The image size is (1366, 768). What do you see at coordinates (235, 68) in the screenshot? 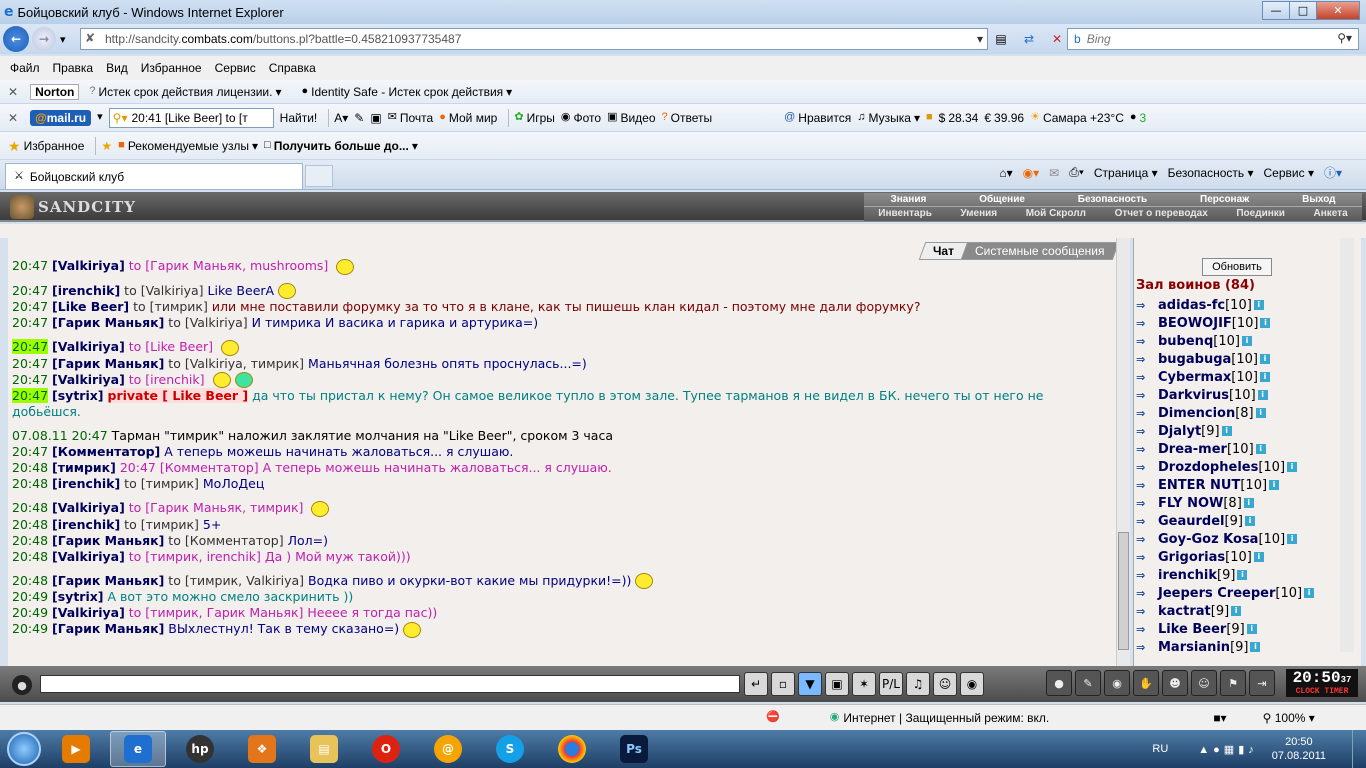
I see `menu-tools: Сервис` at bounding box center [235, 68].